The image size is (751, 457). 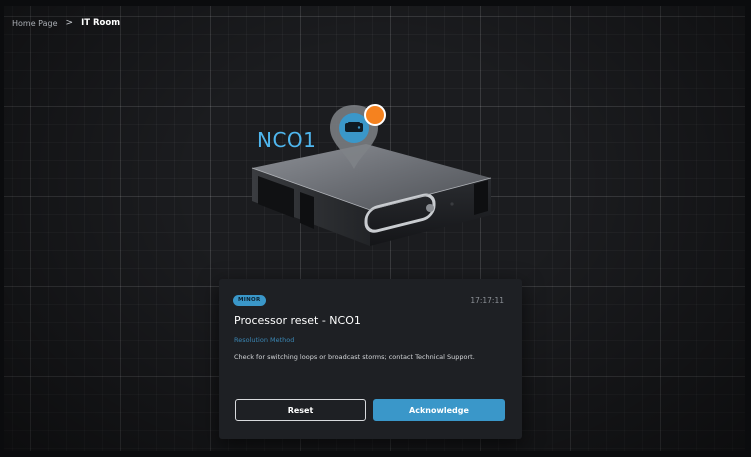 I want to click on severity-badge: MINOR, so click(x=249, y=300).